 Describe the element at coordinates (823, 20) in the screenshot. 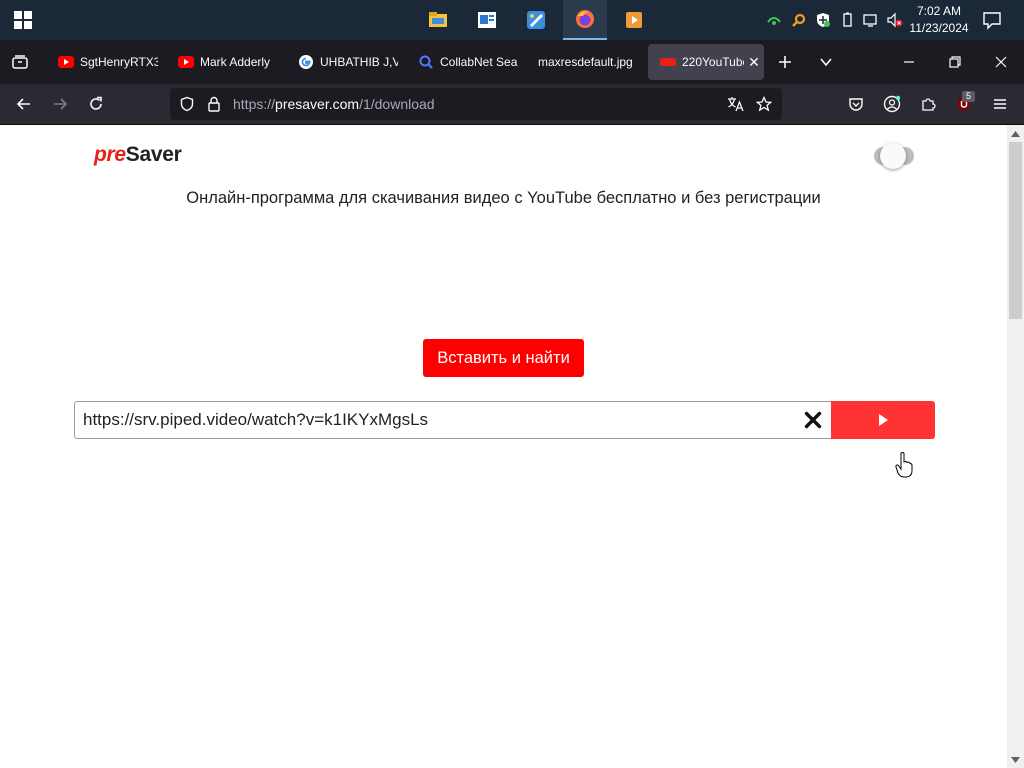

I see `security-shield-icon` at that location.